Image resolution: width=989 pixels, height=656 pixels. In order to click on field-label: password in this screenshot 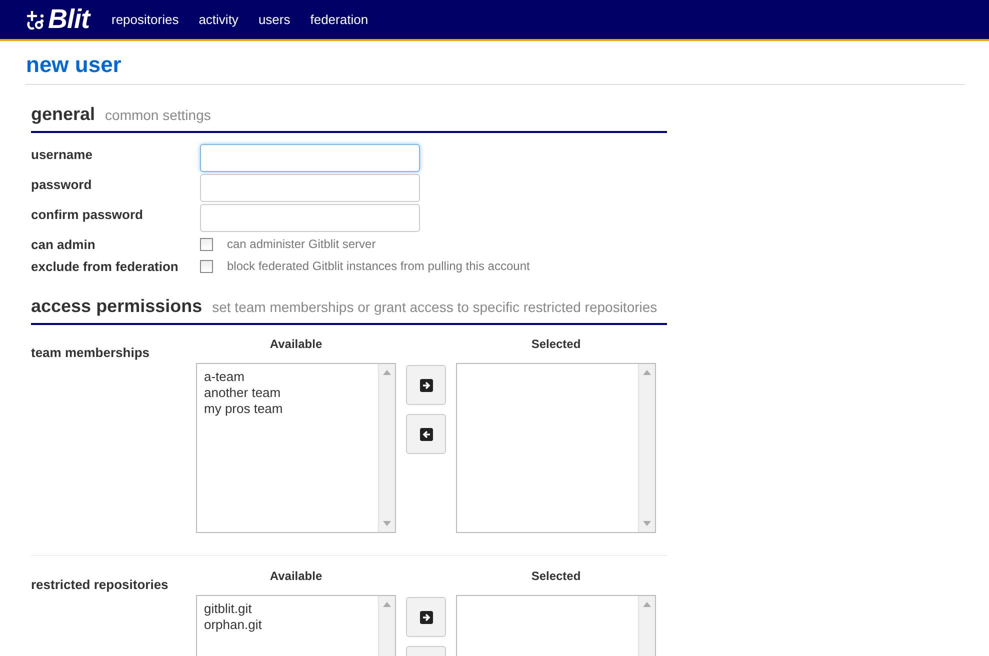, I will do `click(62, 184)`.